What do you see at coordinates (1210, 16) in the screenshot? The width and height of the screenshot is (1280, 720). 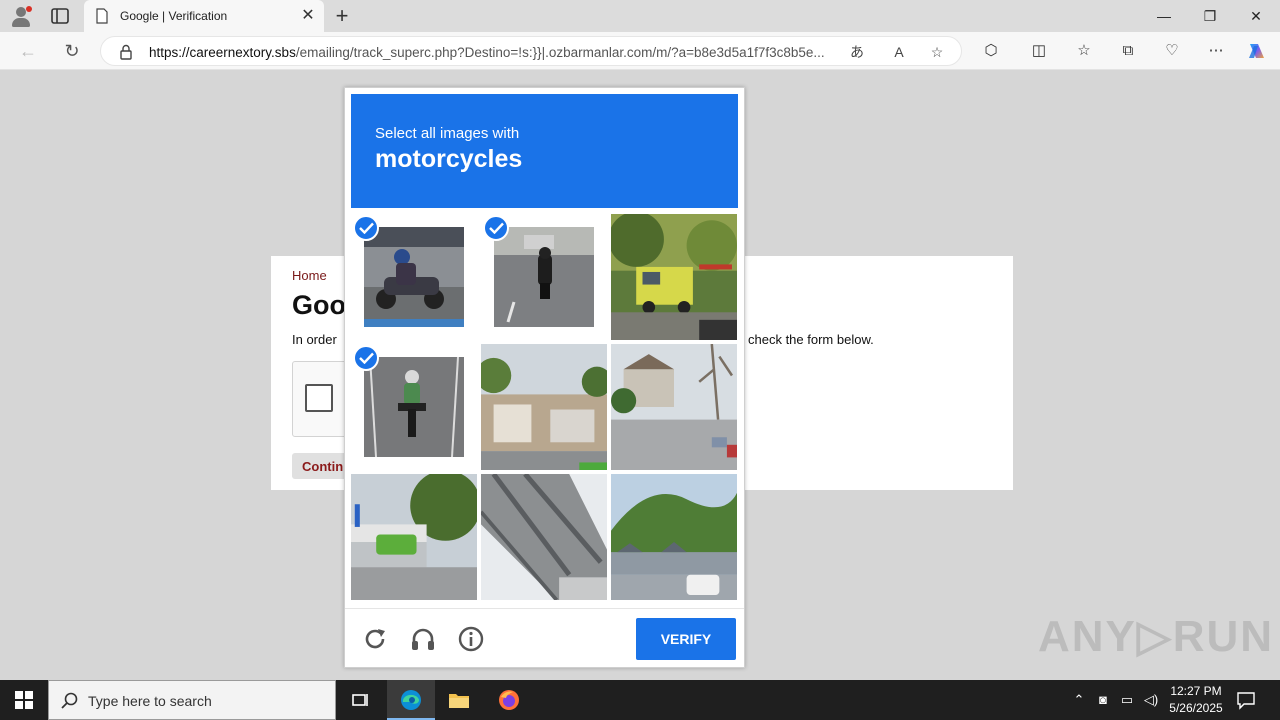 I see `restore-button: ❐` at bounding box center [1210, 16].